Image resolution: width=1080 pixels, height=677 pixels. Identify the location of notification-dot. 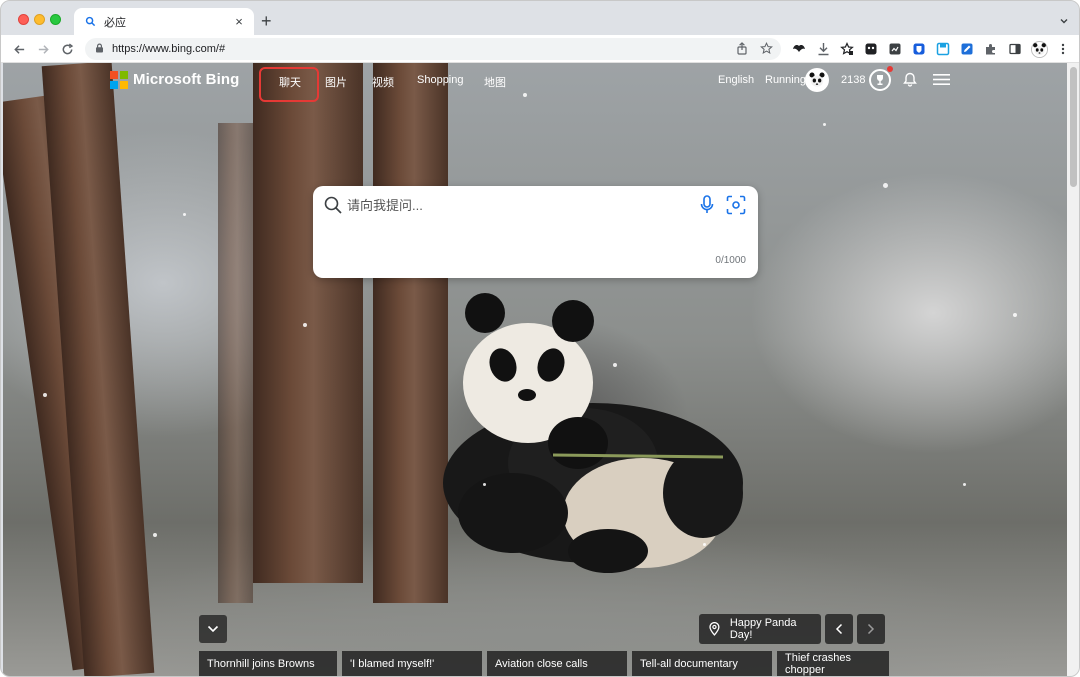
(890, 69).